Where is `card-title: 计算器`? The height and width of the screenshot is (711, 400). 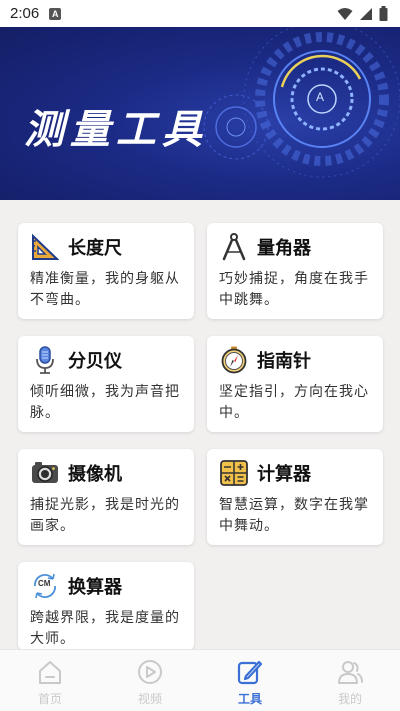
card-title: 计算器 is located at coordinates (284, 474).